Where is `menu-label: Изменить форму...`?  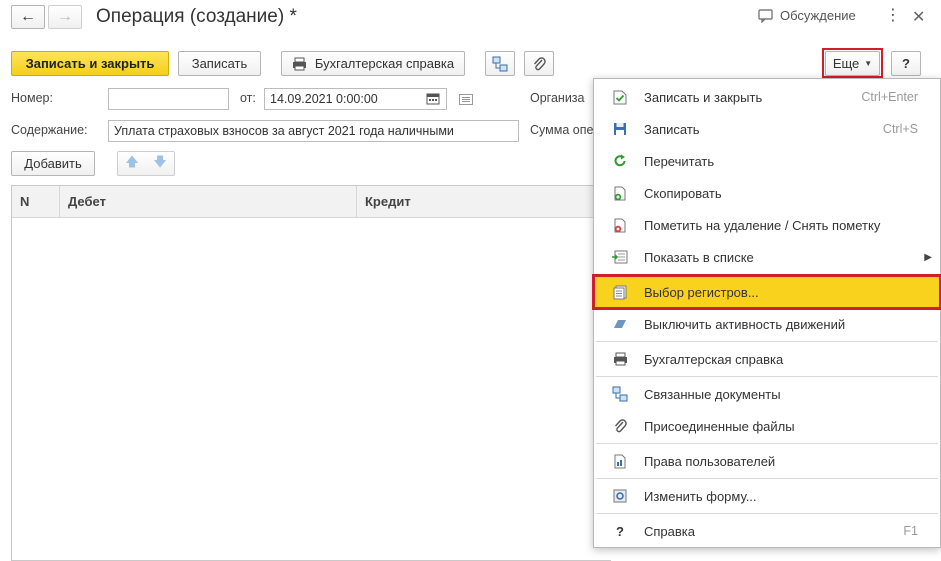 menu-label: Изменить форму... is located at coordinates (700, 496).